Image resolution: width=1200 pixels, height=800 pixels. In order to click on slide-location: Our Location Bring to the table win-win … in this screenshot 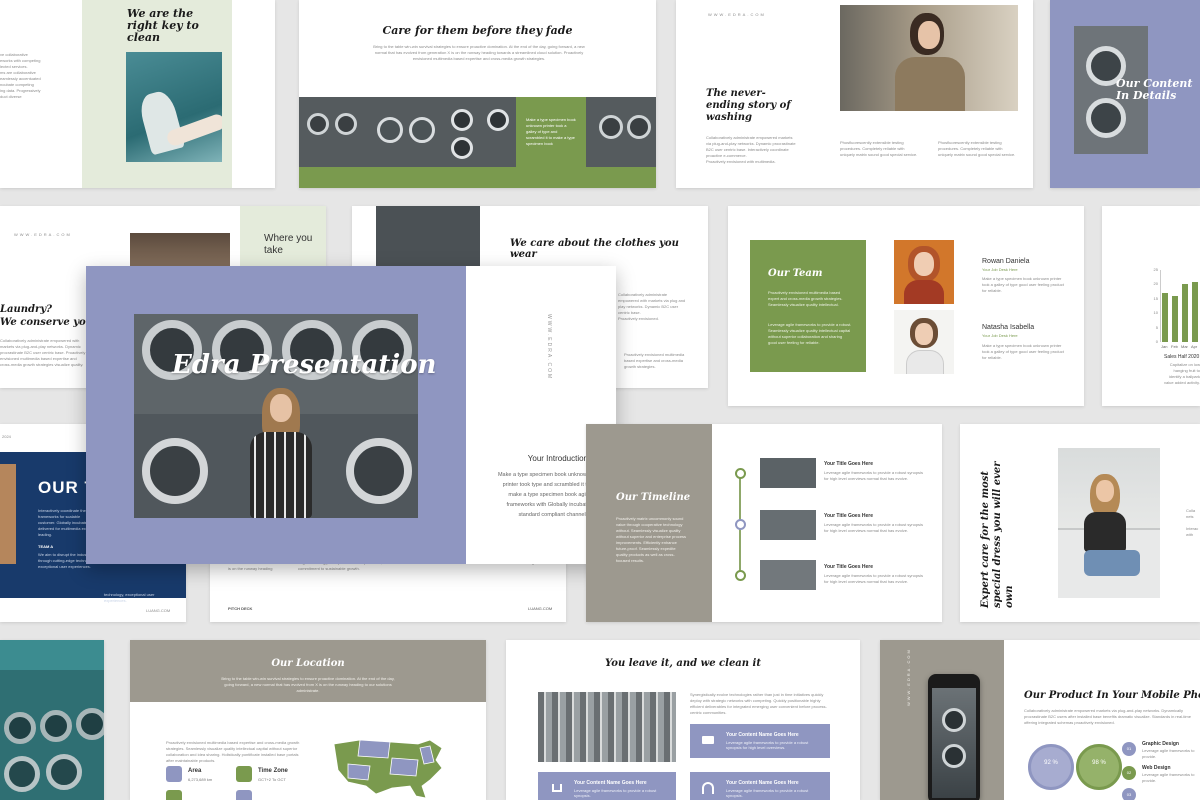, I will do `click(308, 720)`.